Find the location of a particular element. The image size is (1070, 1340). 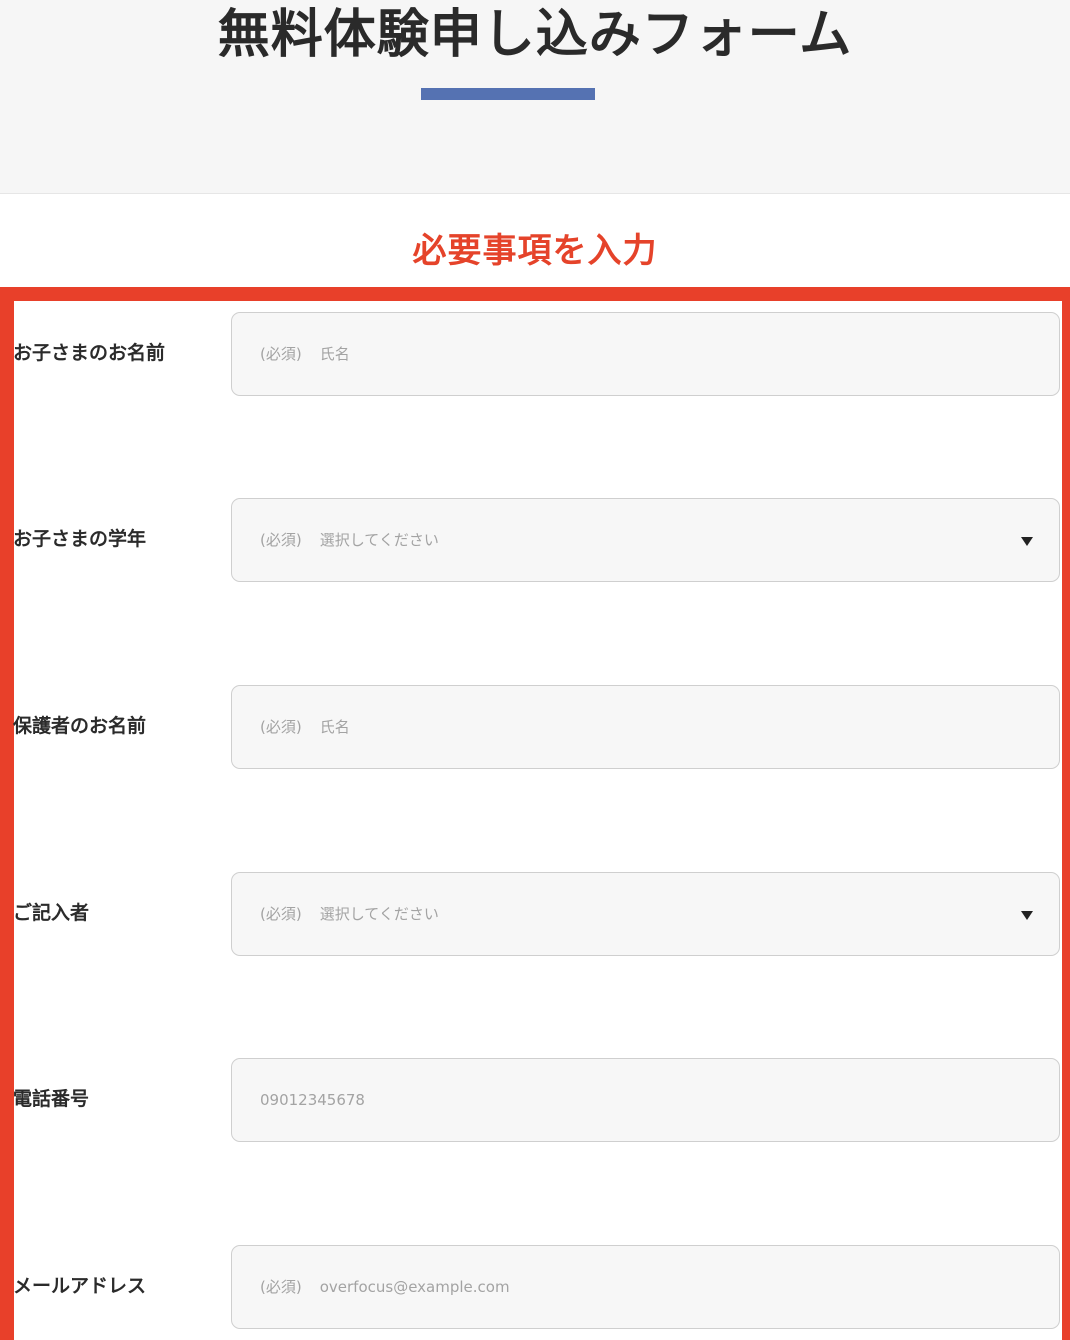

child-name-input: (必須) 氏名 is located at coordinates (645, 354).